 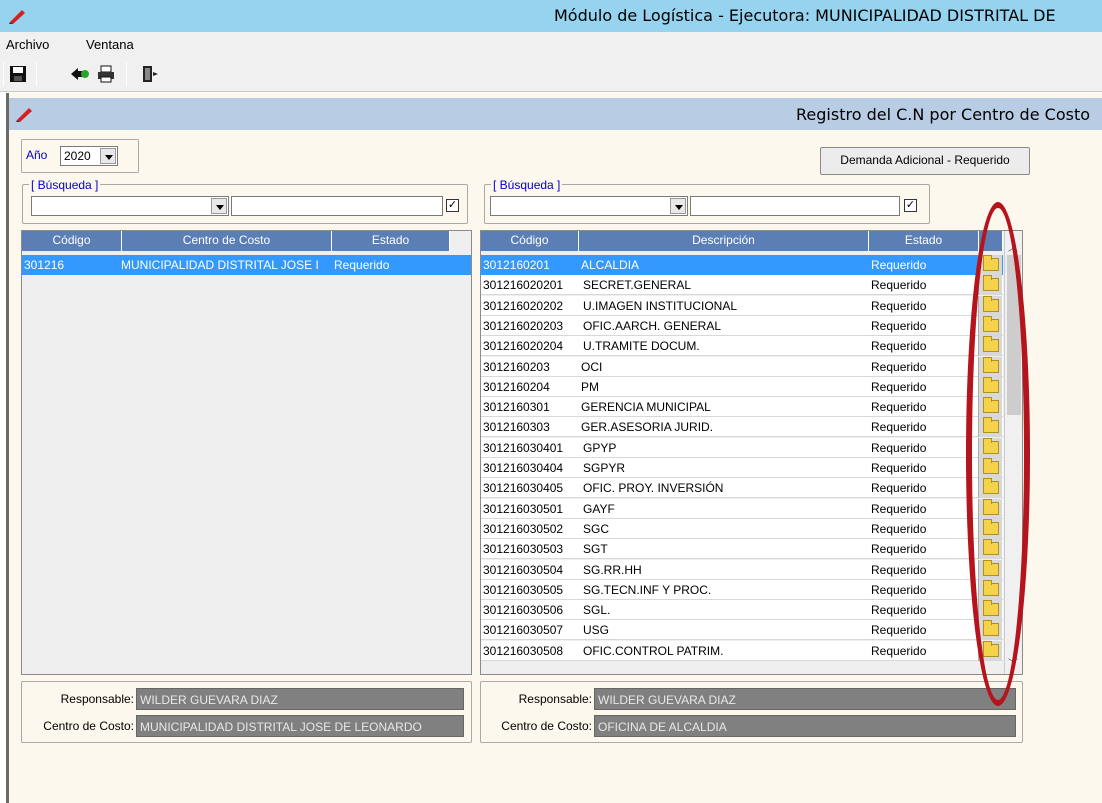 What do you see at coordinates (641, 346) in the screenshot?
I see `cell-descripcion: U.TRAMITE DOCUM.` at bounding box center [641, 346].